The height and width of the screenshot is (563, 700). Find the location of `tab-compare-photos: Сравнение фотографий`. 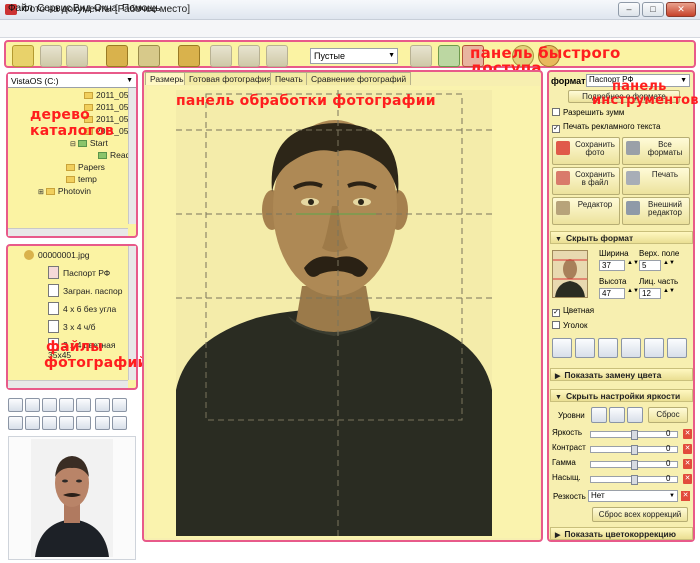

tab-compare-photos: Сравнение фотографий is located at coordinates (359, 78).